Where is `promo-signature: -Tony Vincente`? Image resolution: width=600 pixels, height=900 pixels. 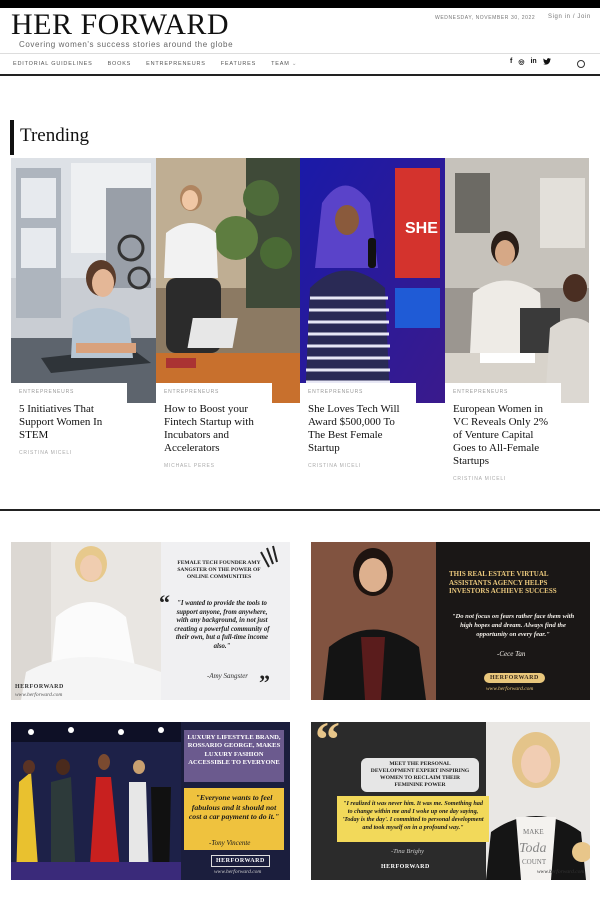
promo-signature: -Tony Vincente is located at coordinates (230, 843).